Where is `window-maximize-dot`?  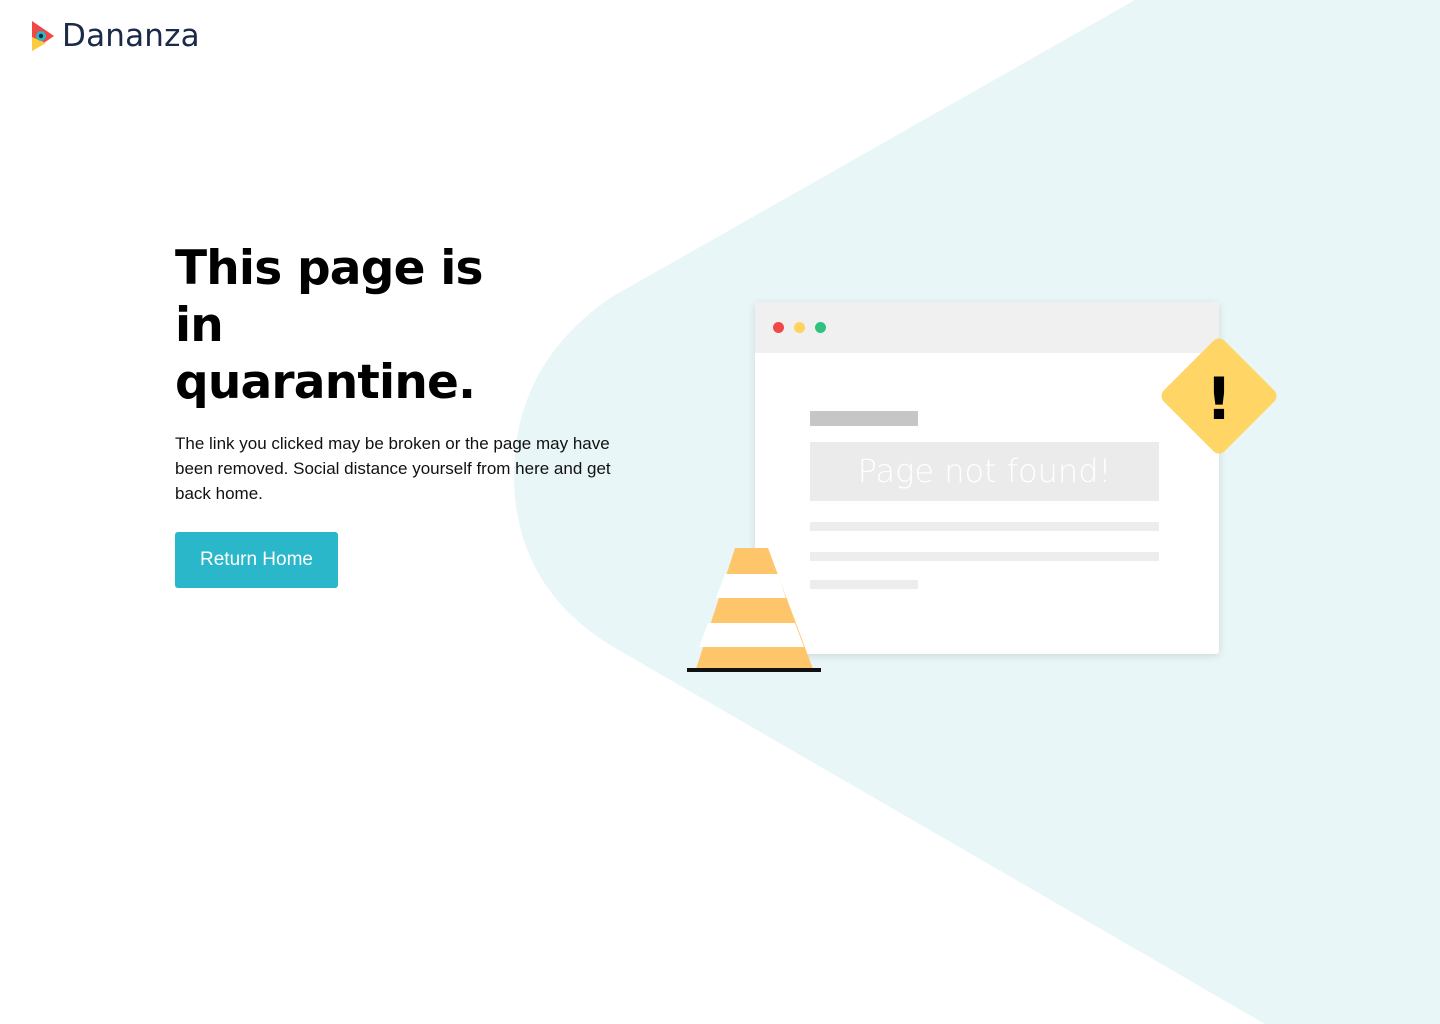
window-maximize-dot is located at coordinates (820, 327).